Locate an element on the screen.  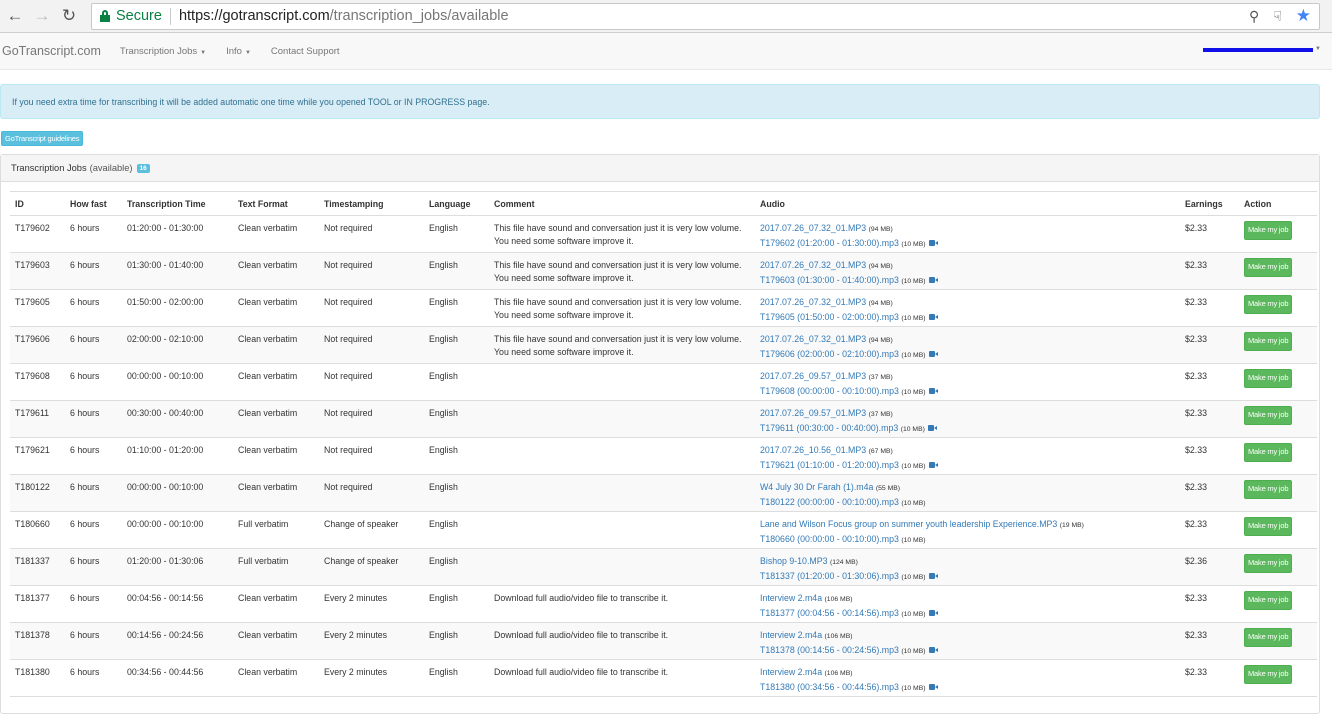
header-id: ID is located at coordinates (37, 203).